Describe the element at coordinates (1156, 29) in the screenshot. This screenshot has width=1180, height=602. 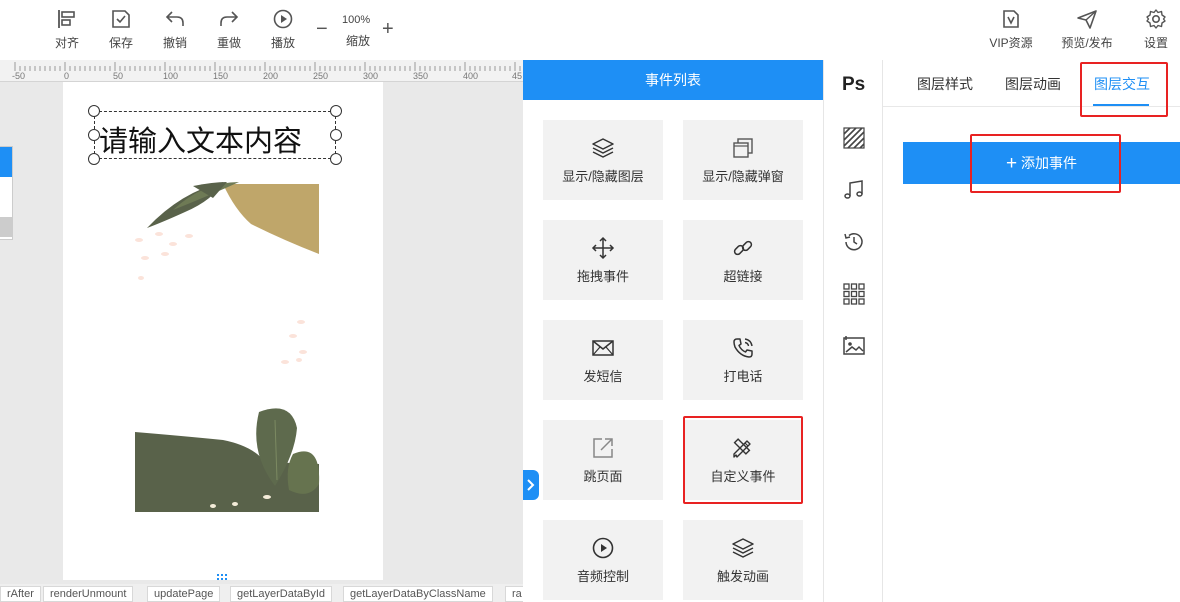
I see `settings-button: 设置` at that location.